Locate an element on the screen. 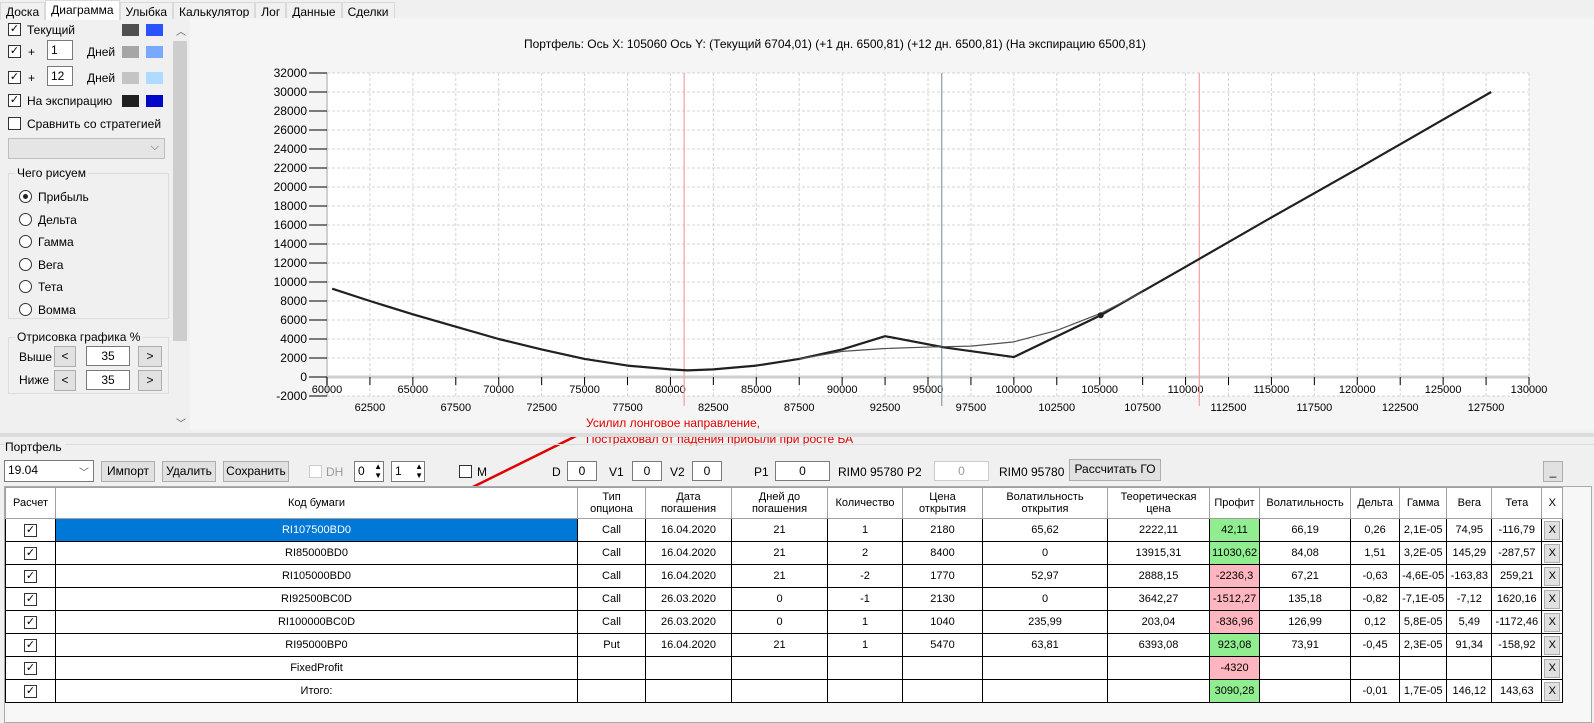  cell-vol_open: 0 is located at coordinates (1045, 553).